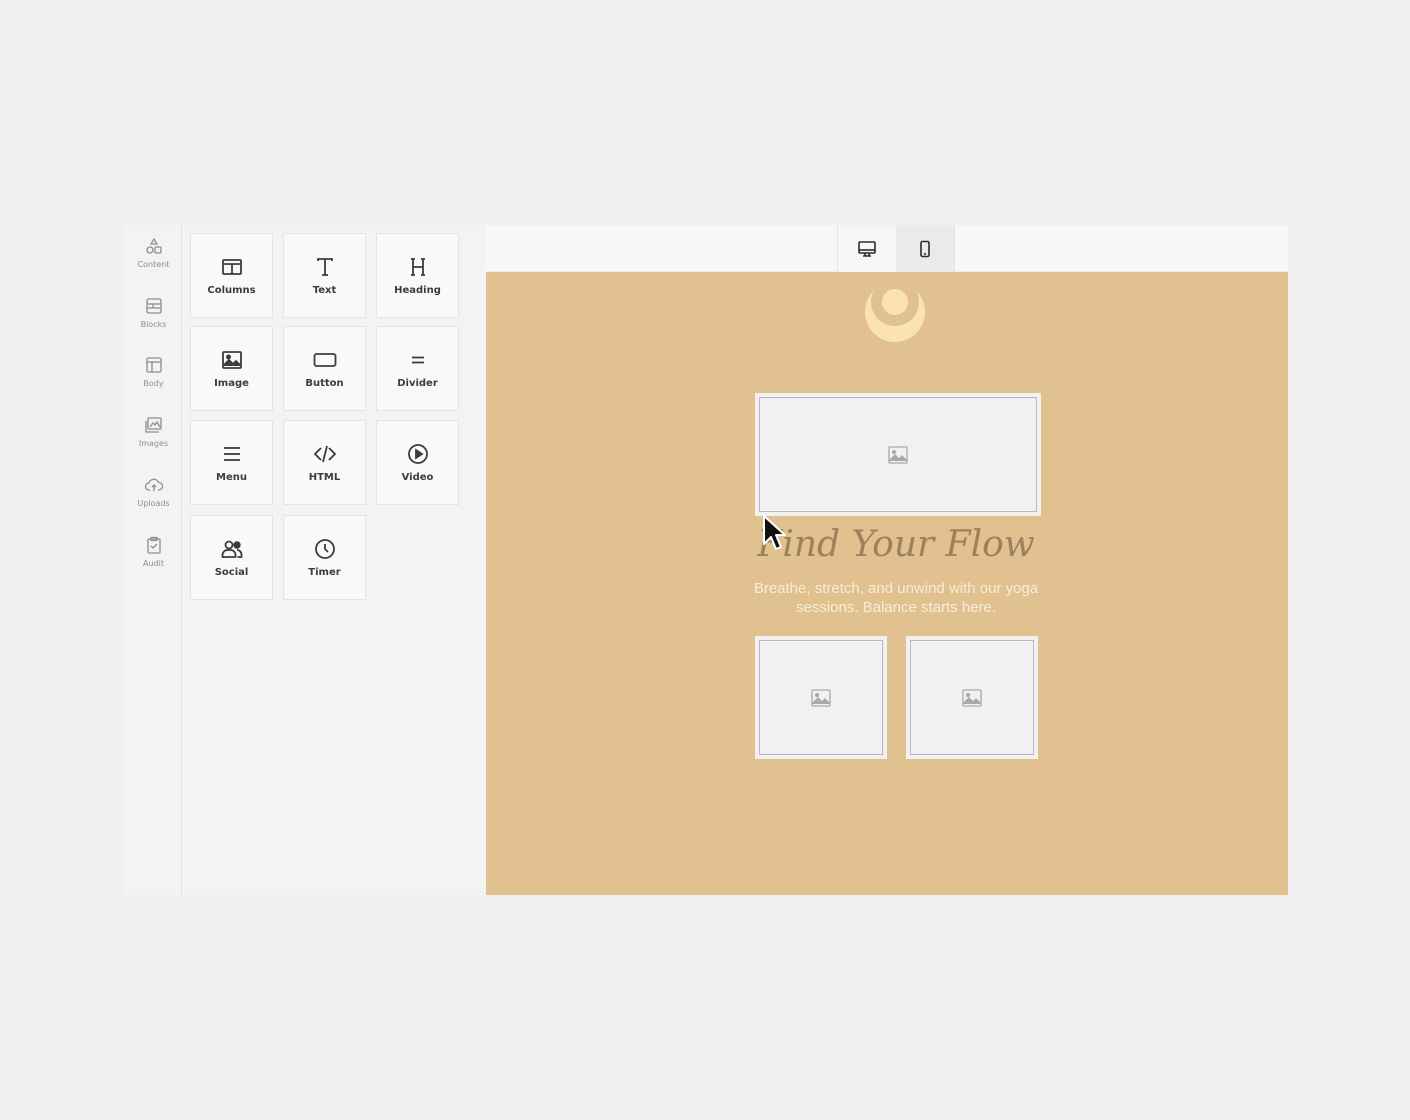  What do you see at coordinates (417, 360) in the screenshot?
I see `divider-icon` at bounding box center [417, 360].